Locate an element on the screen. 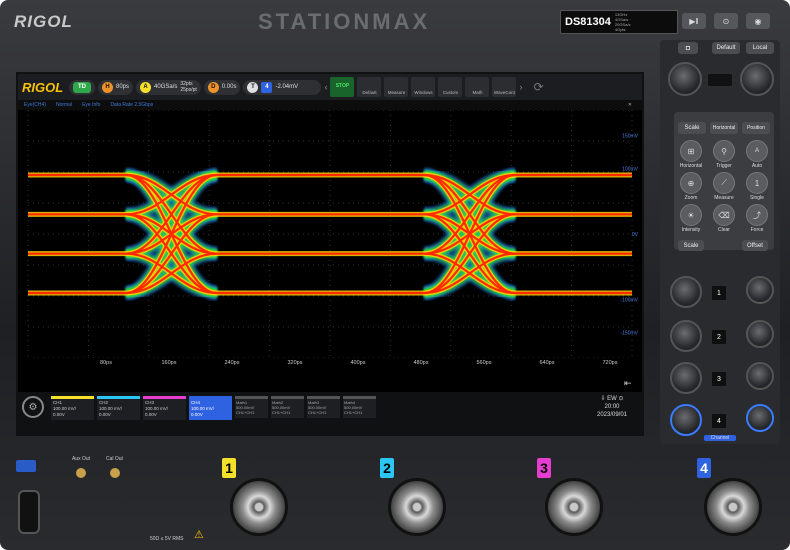 The image size is (790, 550). channel-box-ch4: CH4 100.00 mV/0.00V is located at coordinates (210, 408).